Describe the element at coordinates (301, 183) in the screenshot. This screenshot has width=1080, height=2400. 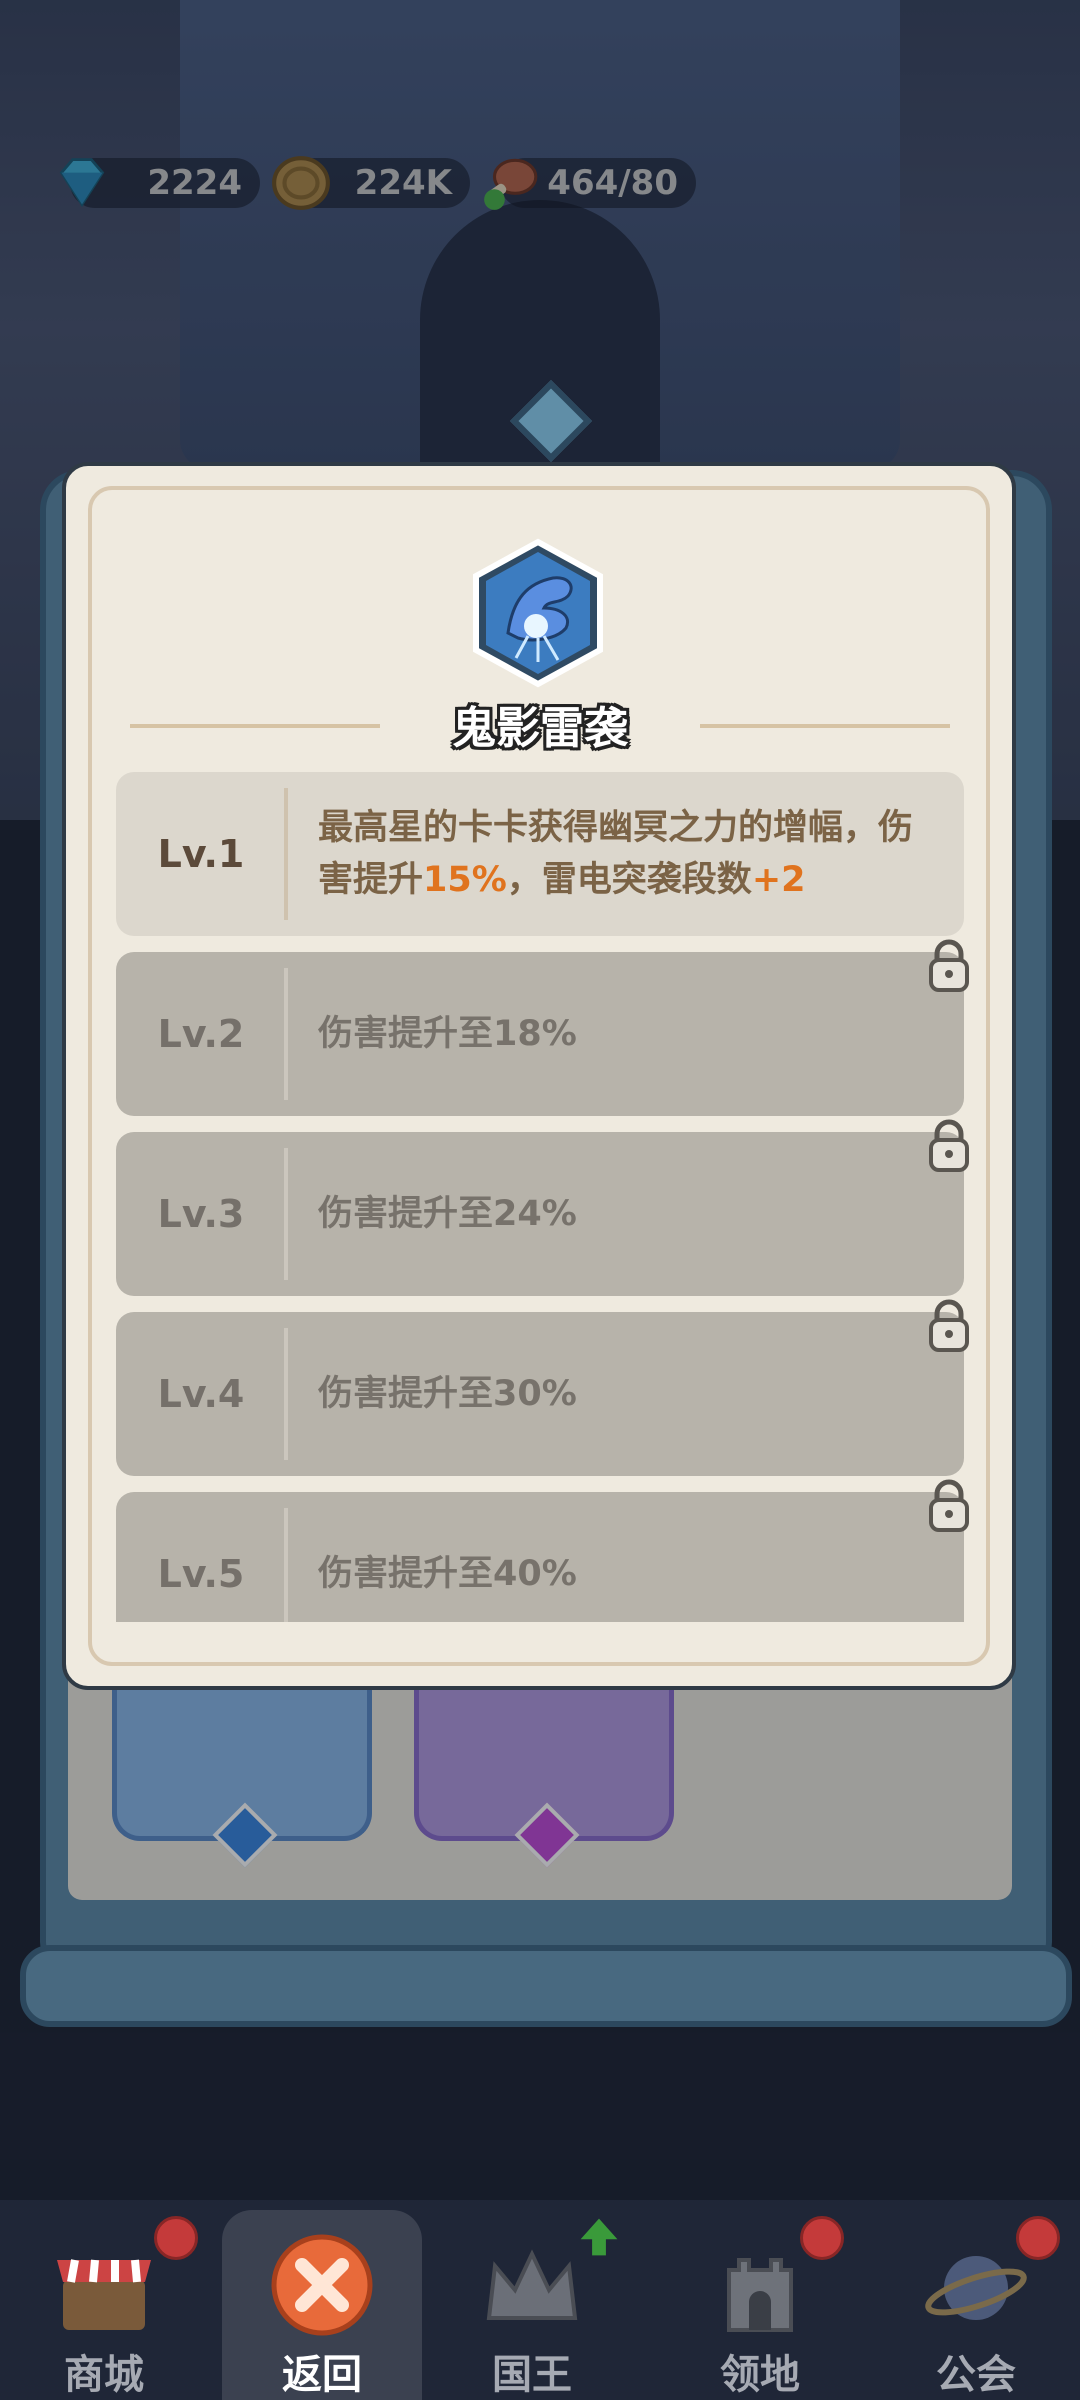
I see `coin-icon` at that location.